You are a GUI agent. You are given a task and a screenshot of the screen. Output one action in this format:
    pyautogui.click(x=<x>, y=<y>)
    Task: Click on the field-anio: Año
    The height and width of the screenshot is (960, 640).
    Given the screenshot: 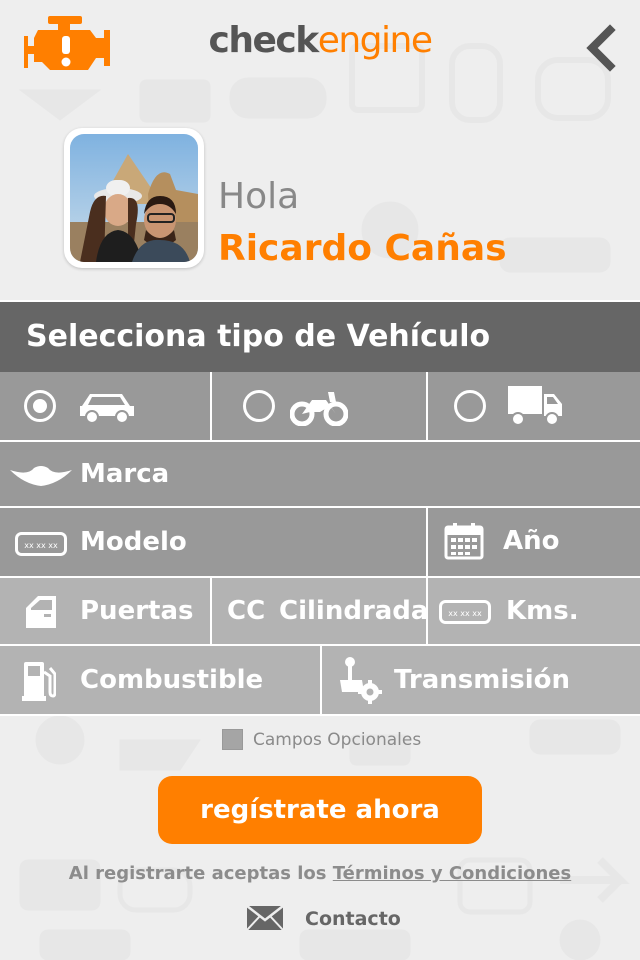 What is the action you would take?
    pyautogui.click(x=534, y=543)
    